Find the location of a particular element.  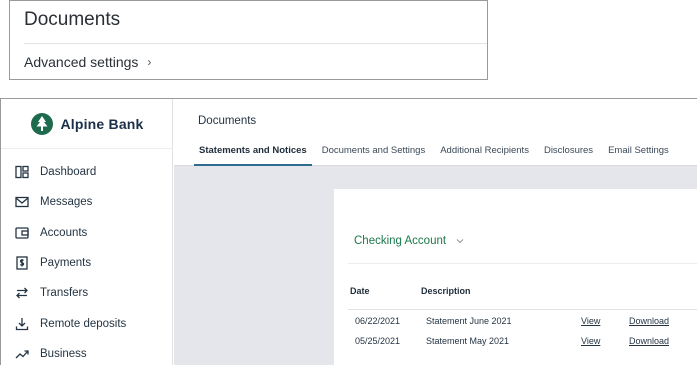

brand-logo-link: Alpine Bank is located at coordinates (87, 124).